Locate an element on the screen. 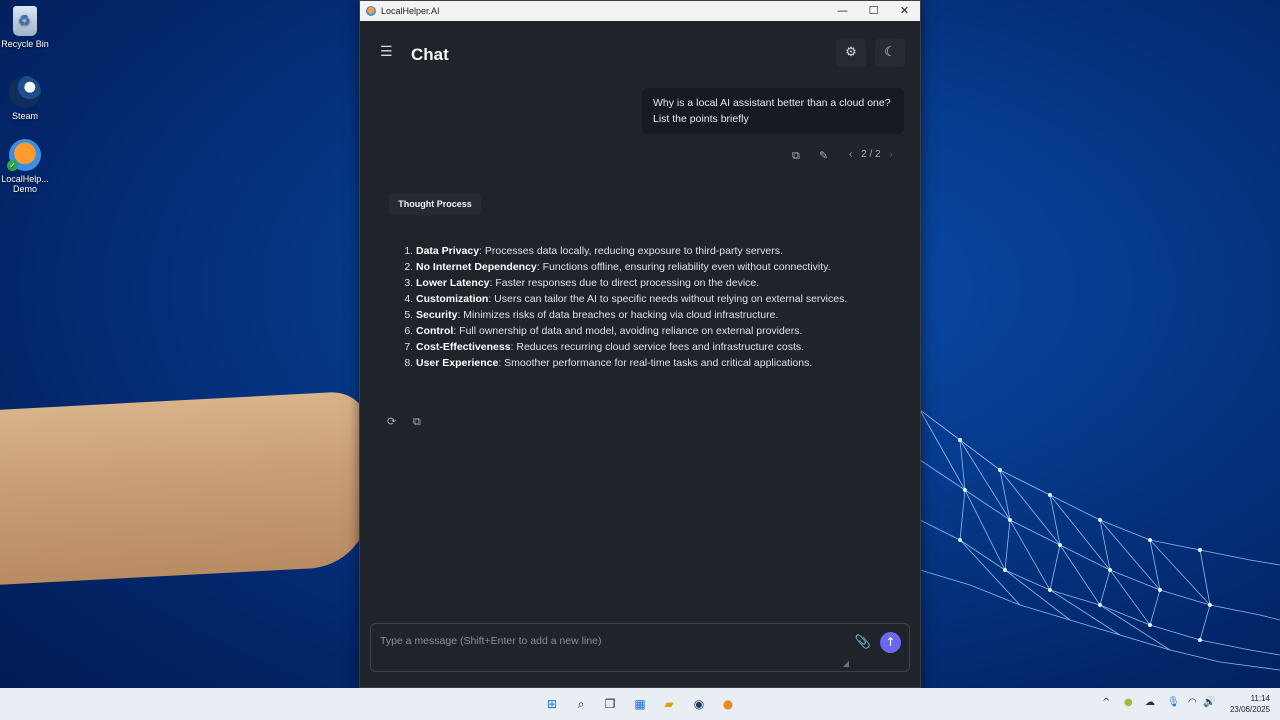 This screenshot has width=1280, height=720. edit-message-icon: ✎ is located at coordinates (823, 156).